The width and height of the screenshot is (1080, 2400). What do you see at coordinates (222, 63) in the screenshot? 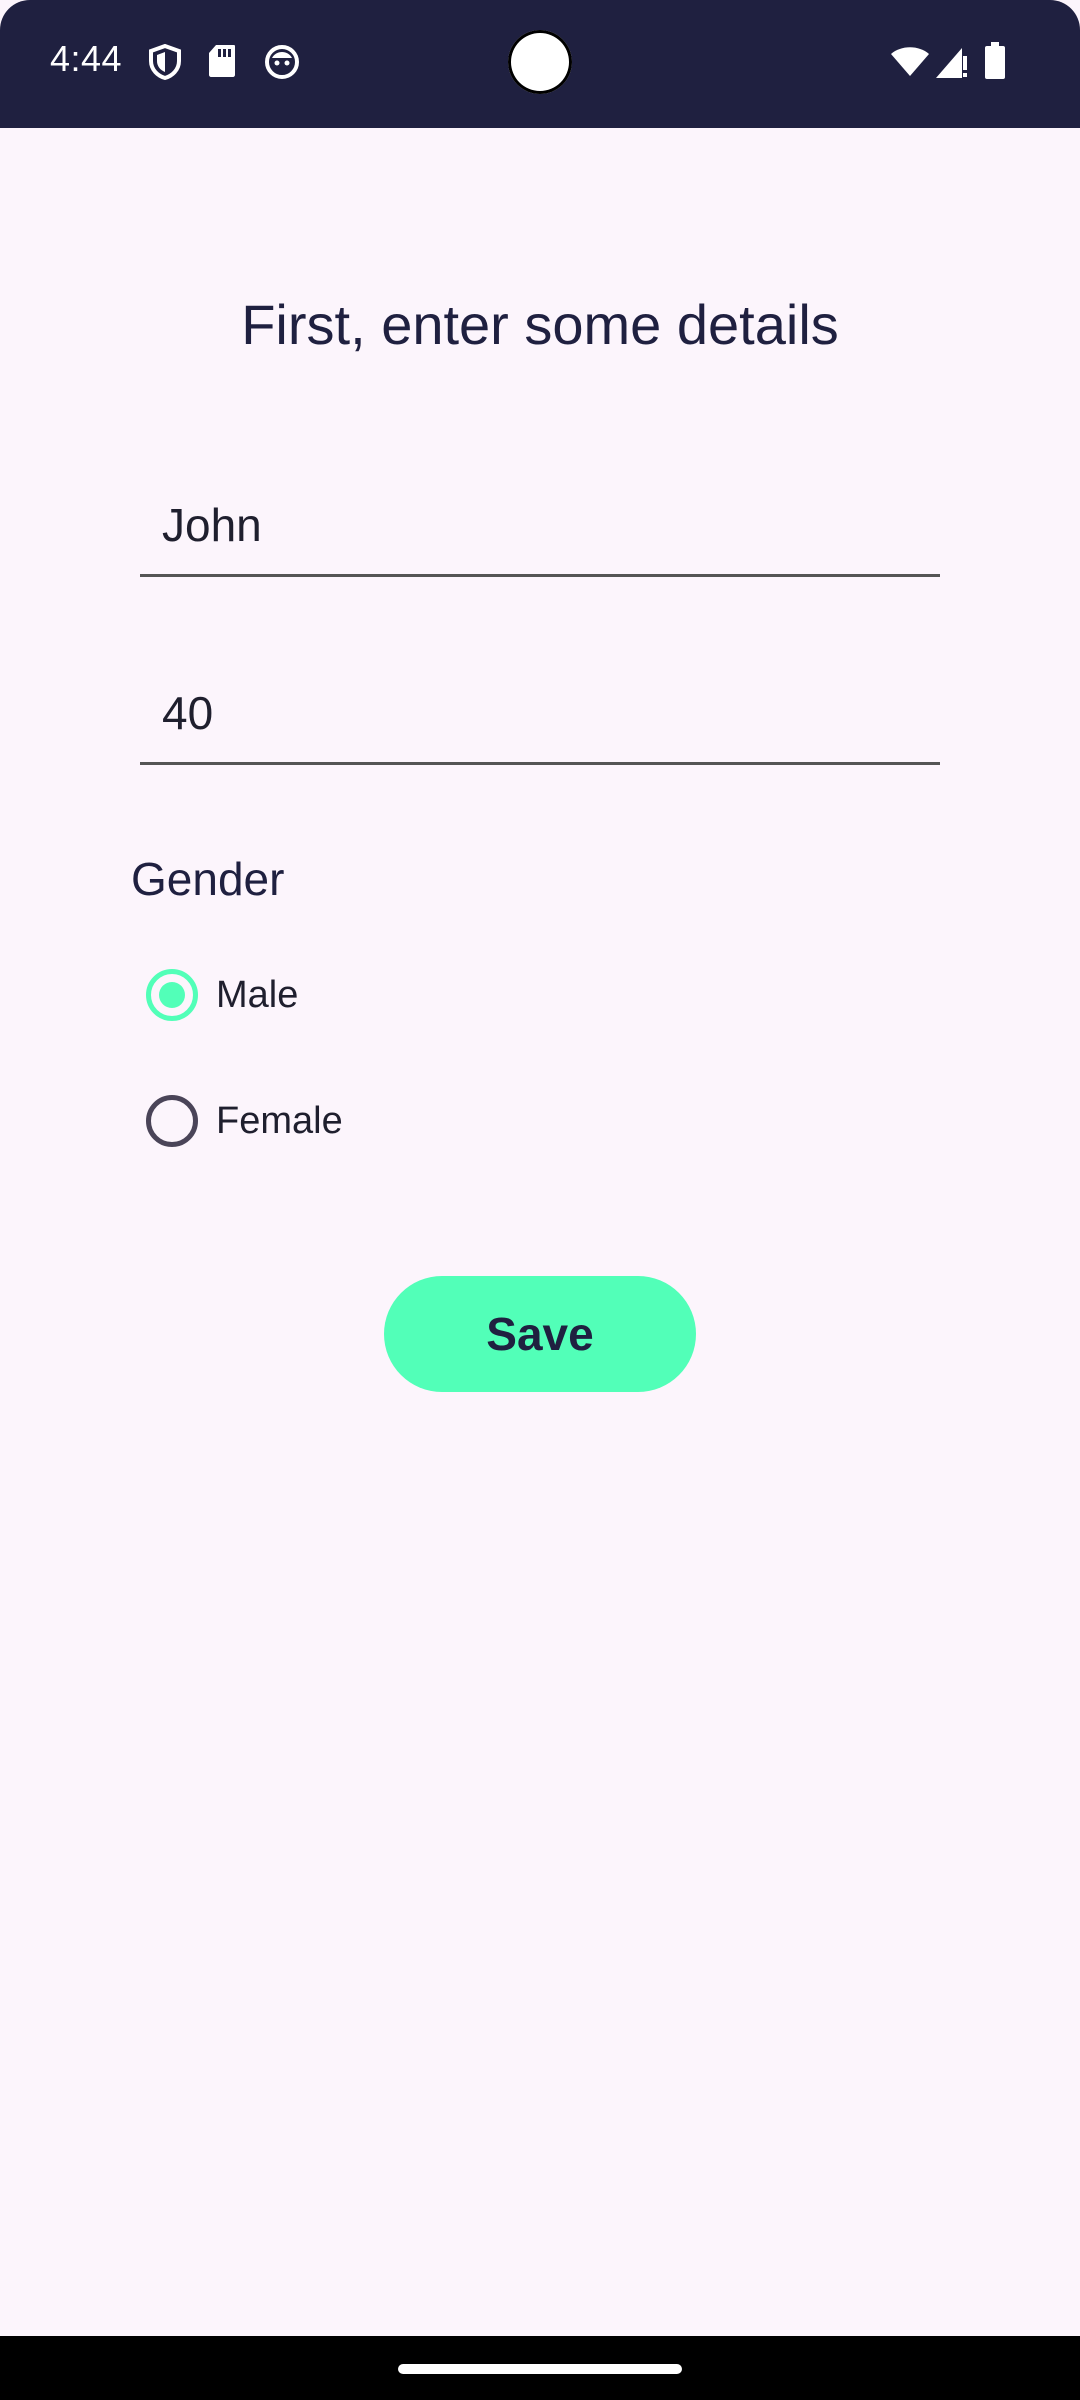
I see `sd-card-icon` at bounding box center [222, 63].